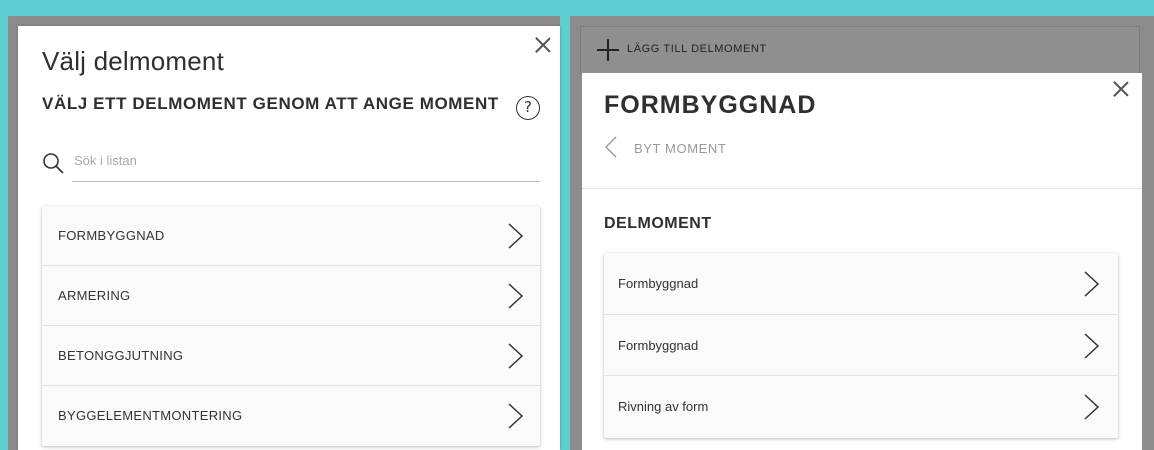  What do you see at coordinates (94, 295) in the screenshot?
I see `list-item-label: ARMERING` at bounding box center [94, 295].